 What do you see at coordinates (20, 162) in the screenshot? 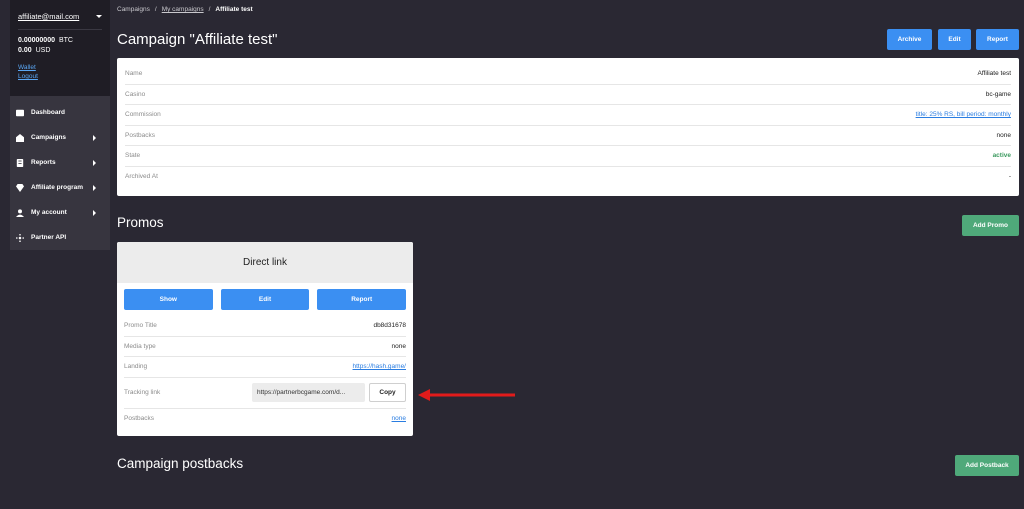
I see `reports-icon` at bounding box center [20, 162].